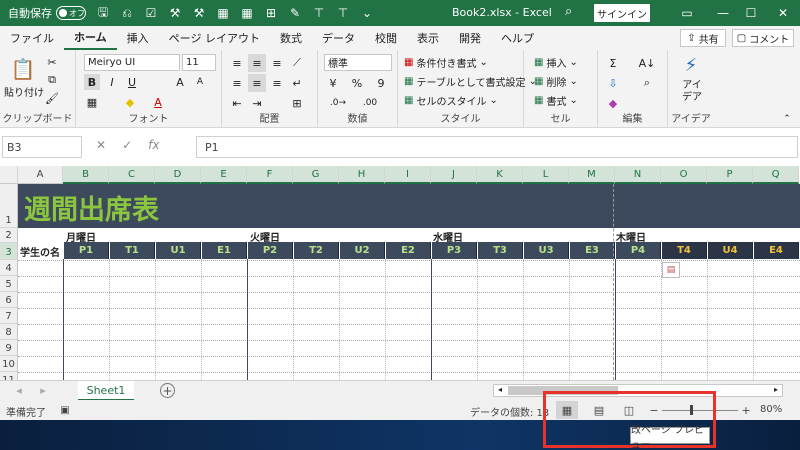  I want to click on attendance-header-cell: T4, so click(684, 250).